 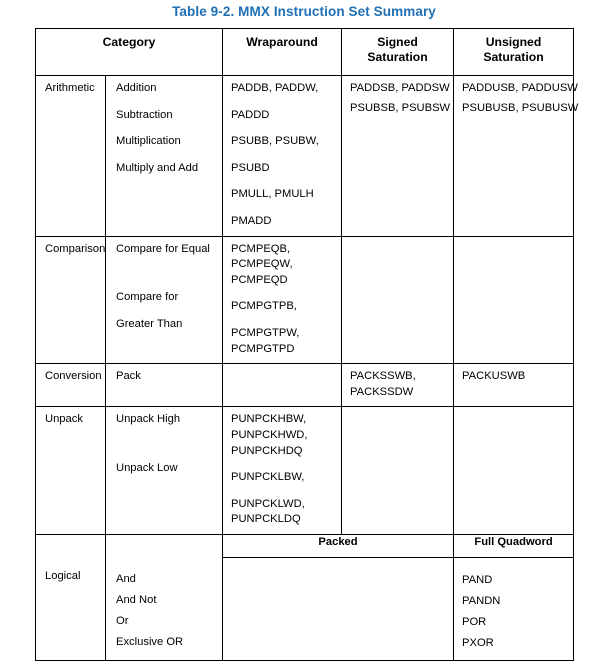 I want to click on fq-pand: PAND, so click(x=477, y=579).